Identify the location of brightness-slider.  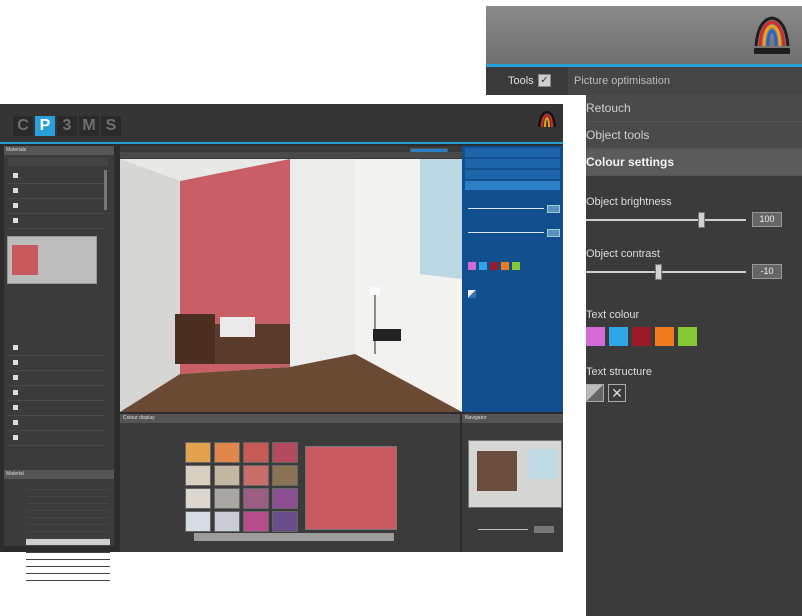
(666, 220).